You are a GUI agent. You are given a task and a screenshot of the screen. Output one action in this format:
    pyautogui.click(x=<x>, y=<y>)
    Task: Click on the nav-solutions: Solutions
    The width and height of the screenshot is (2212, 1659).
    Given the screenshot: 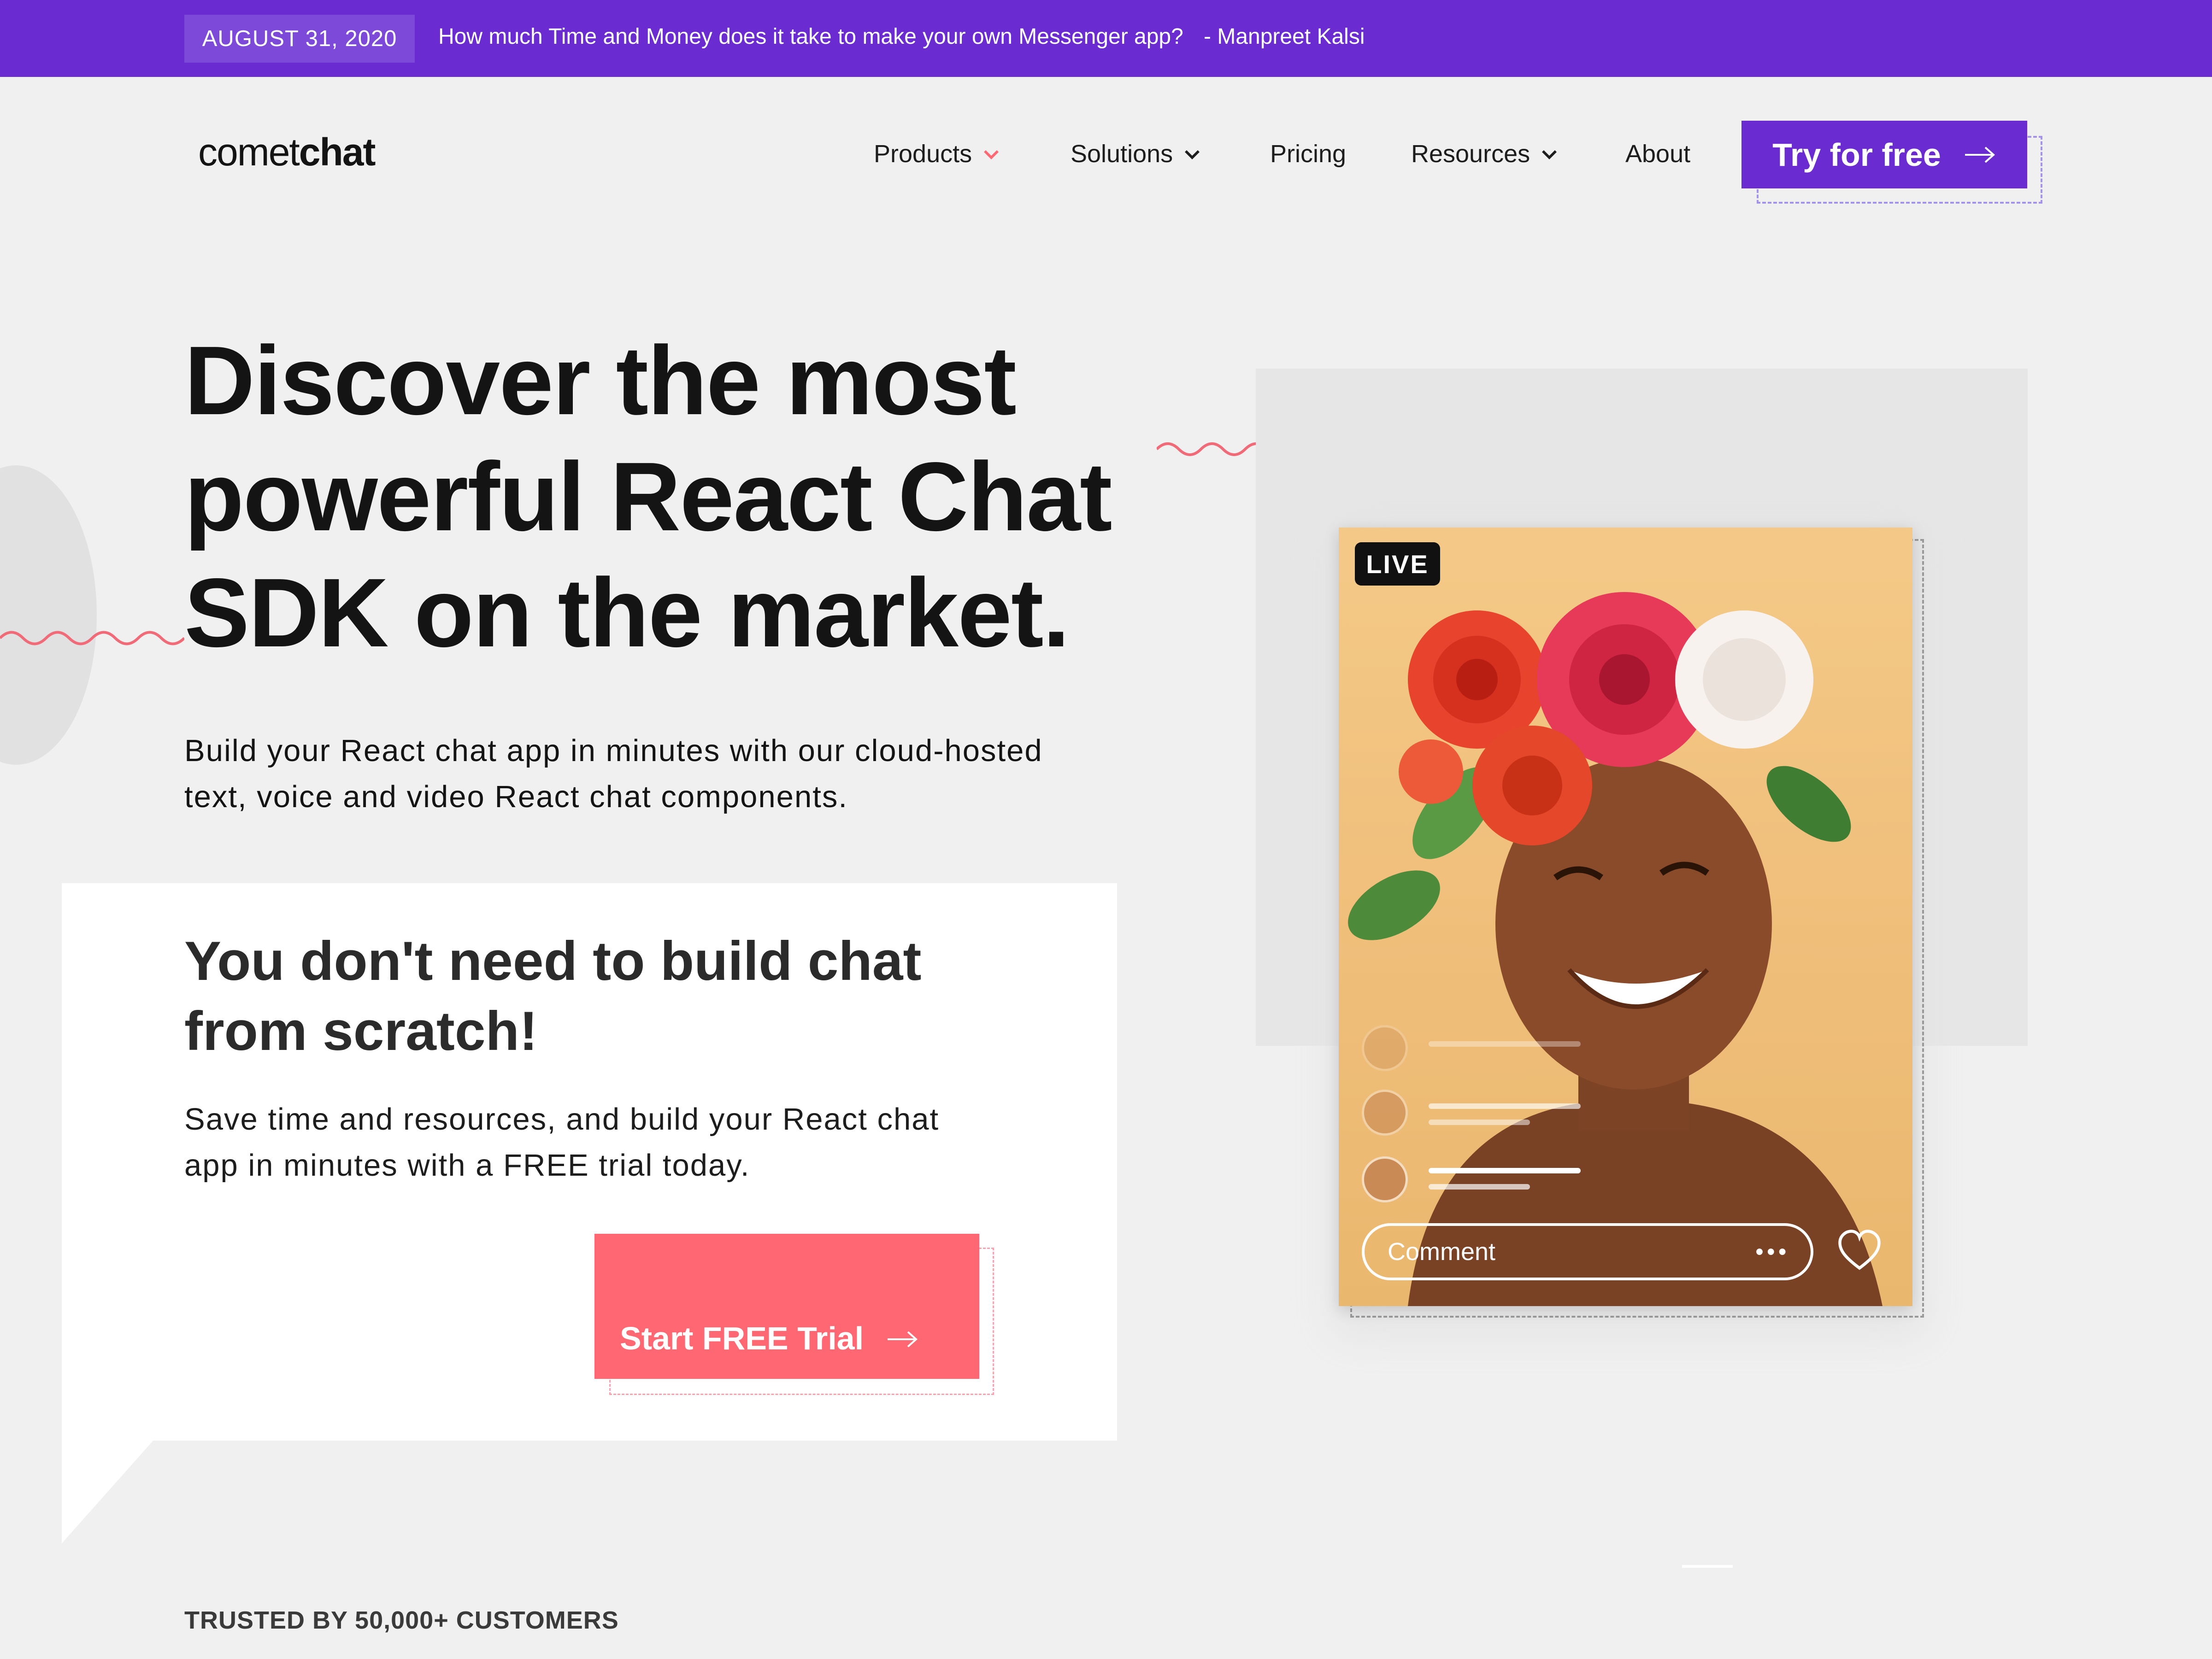 What is the action you would take?
    pyautogui.click(x=1136, y=154)
    